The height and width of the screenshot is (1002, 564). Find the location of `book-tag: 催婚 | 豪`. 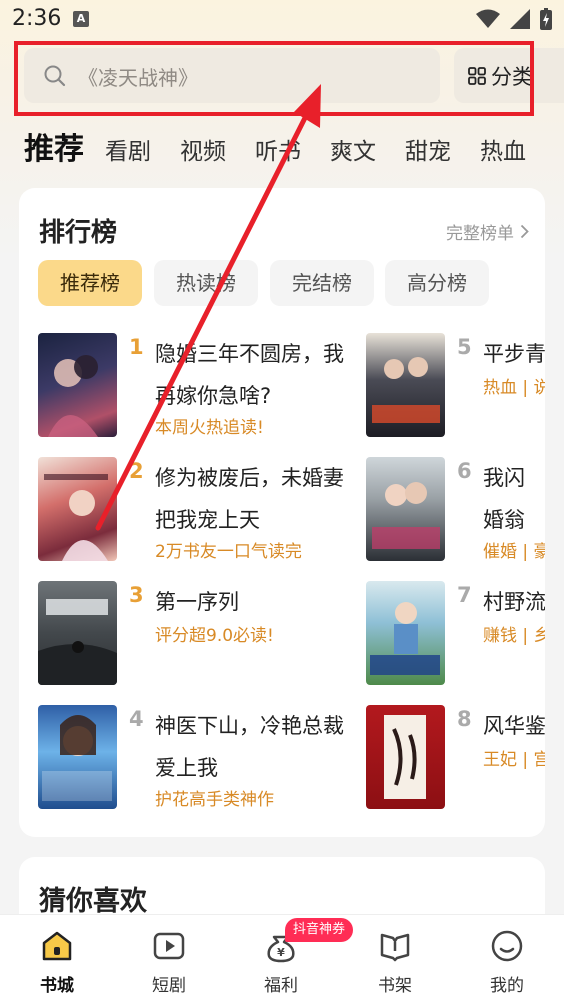

book-tag: 催婚 | 豪 is located at coordinates (514, 552).